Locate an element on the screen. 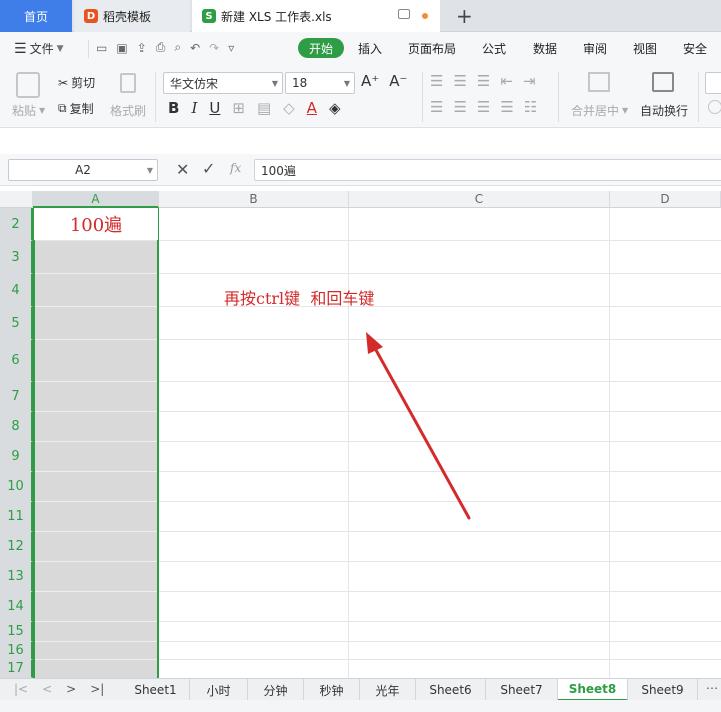  select-all-corner is located at coordinates (16, 199).